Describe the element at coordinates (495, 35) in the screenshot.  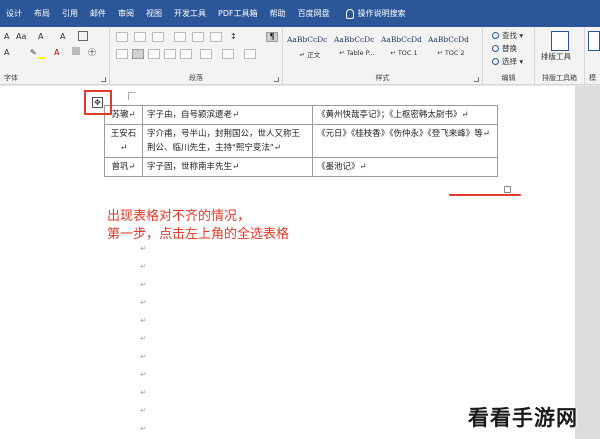
I see `search-icon` at that location.